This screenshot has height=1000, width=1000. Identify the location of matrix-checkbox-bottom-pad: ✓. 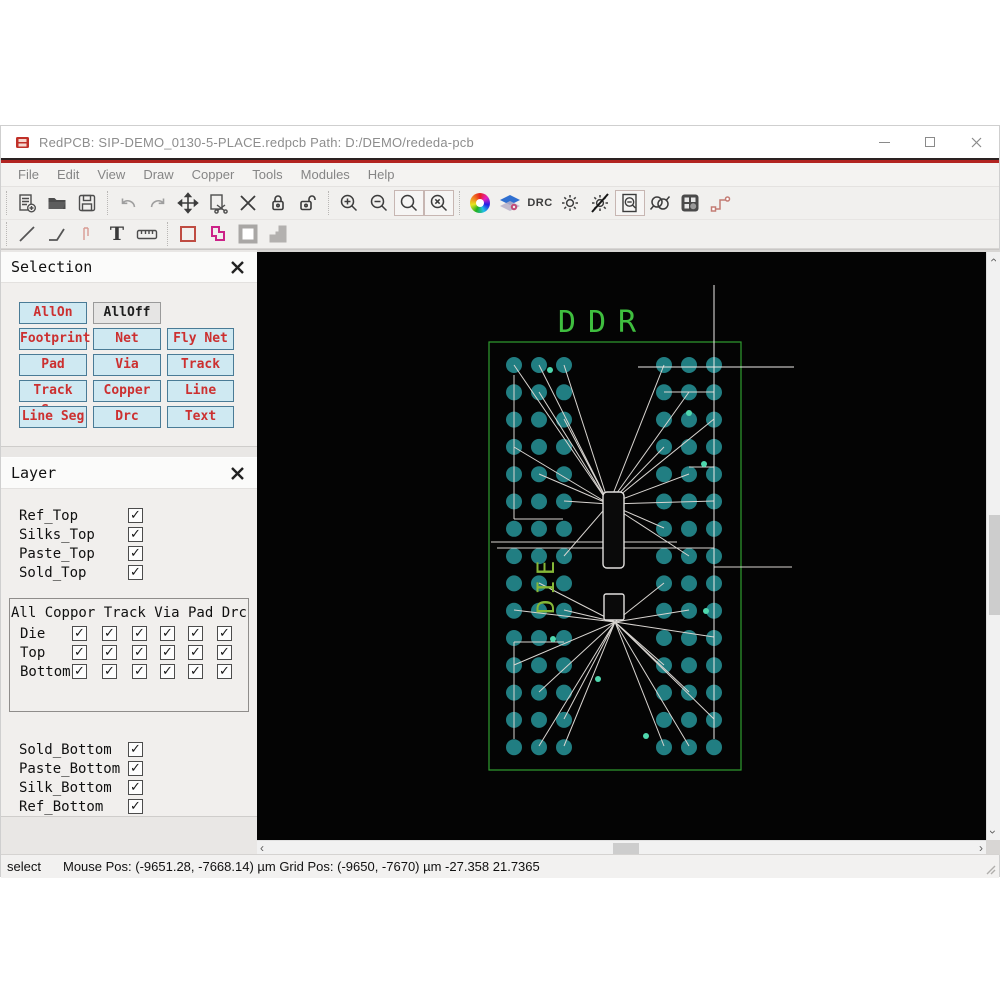
(195, 671).